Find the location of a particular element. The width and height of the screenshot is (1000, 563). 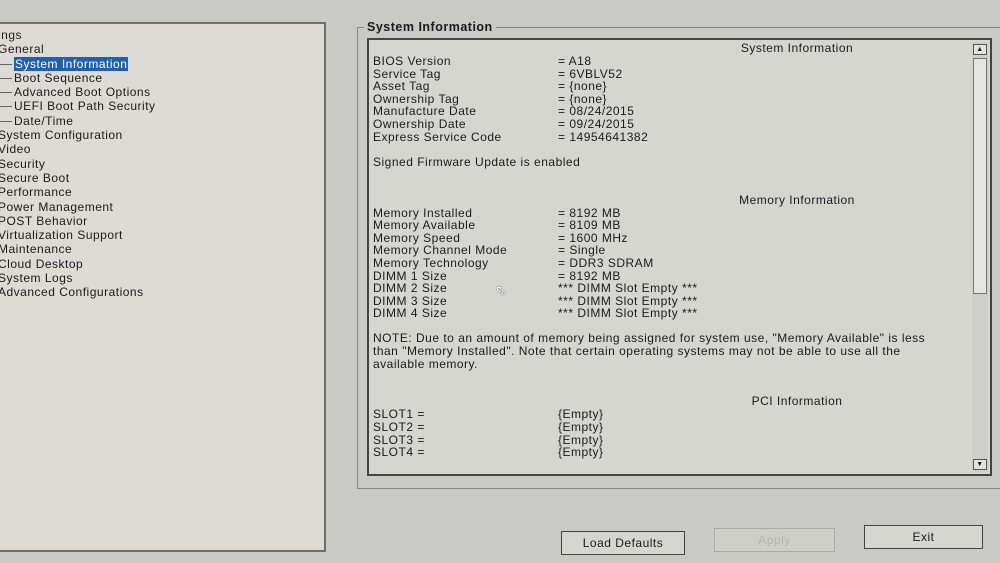

row-value: = 8109 MB is located at coordinates (589, 225).